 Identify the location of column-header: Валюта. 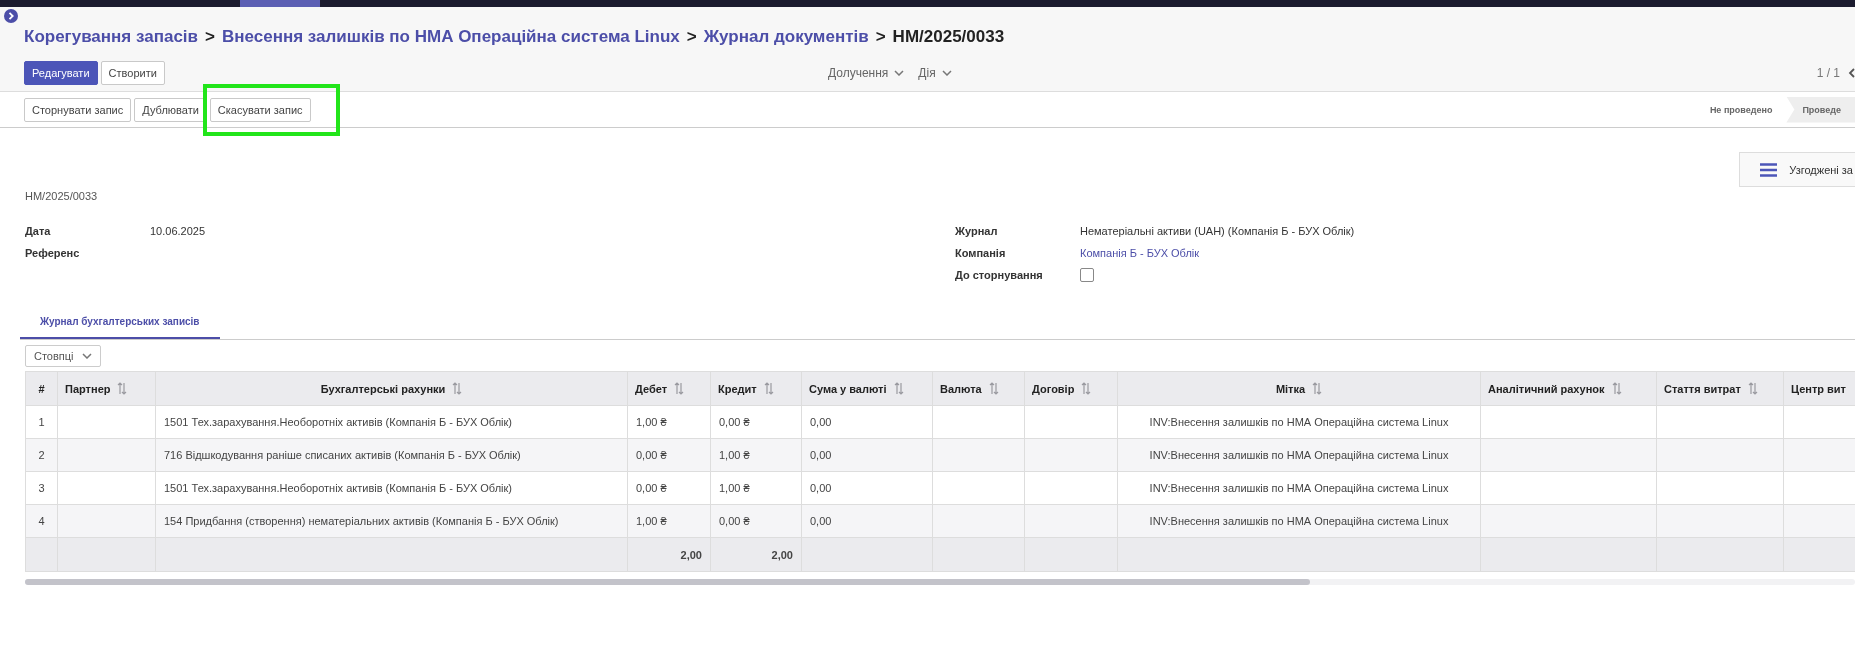
(978, 388).